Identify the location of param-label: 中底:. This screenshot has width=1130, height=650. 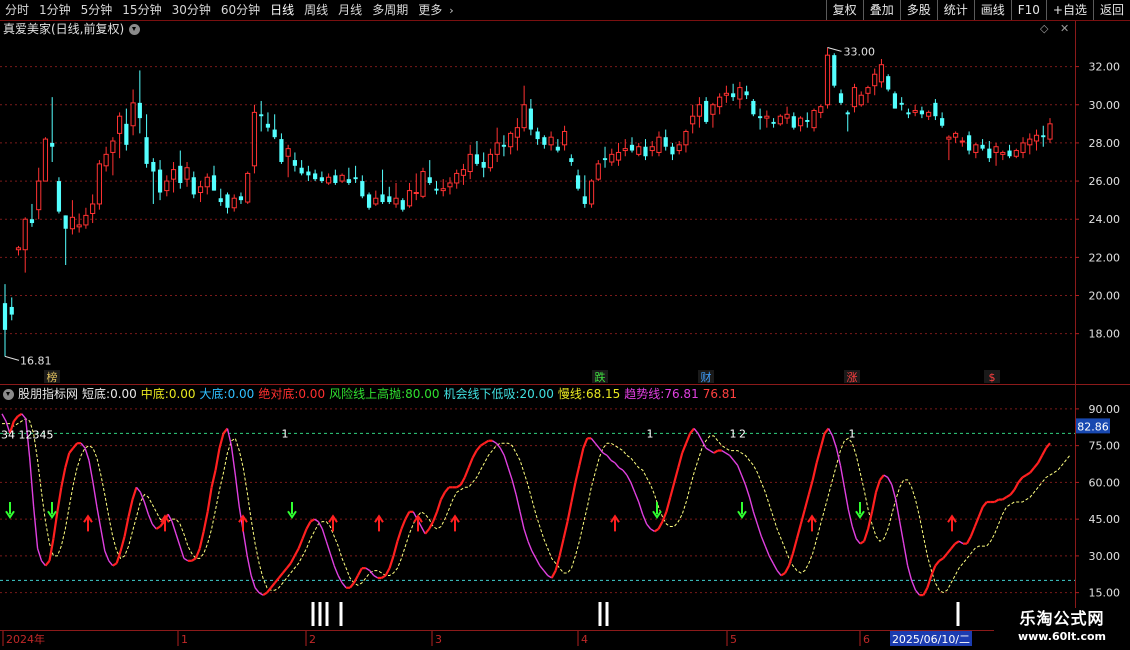
(154, 394).